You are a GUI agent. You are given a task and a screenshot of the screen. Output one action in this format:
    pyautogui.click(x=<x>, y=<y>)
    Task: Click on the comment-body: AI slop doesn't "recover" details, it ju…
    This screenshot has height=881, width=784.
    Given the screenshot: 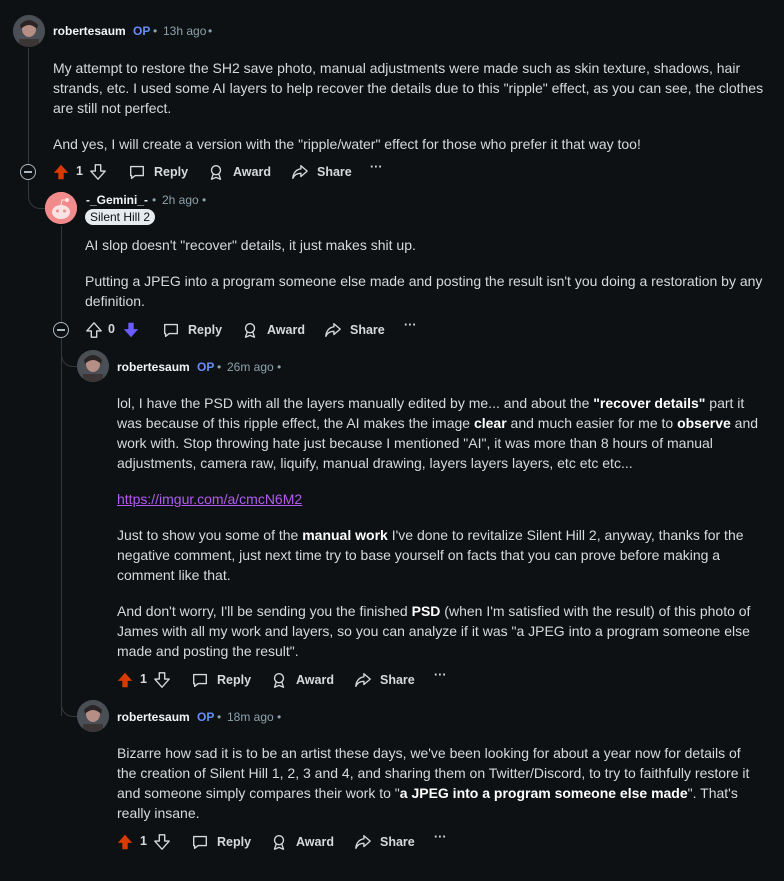 What is the action you would take?
    pyautogui.click(x=427, y=273)
    